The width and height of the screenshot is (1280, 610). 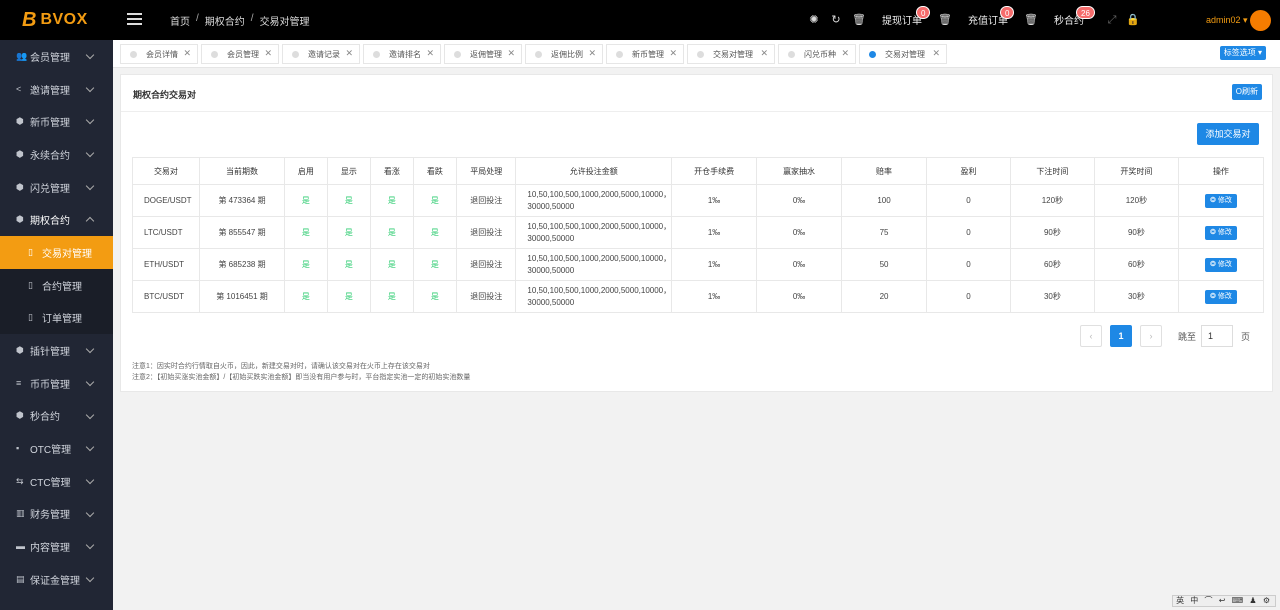 What do you see at coordinates (799, 171) in the screenshot?
I see `column-header: 赢家抽水` at bounding box center [799, 171].